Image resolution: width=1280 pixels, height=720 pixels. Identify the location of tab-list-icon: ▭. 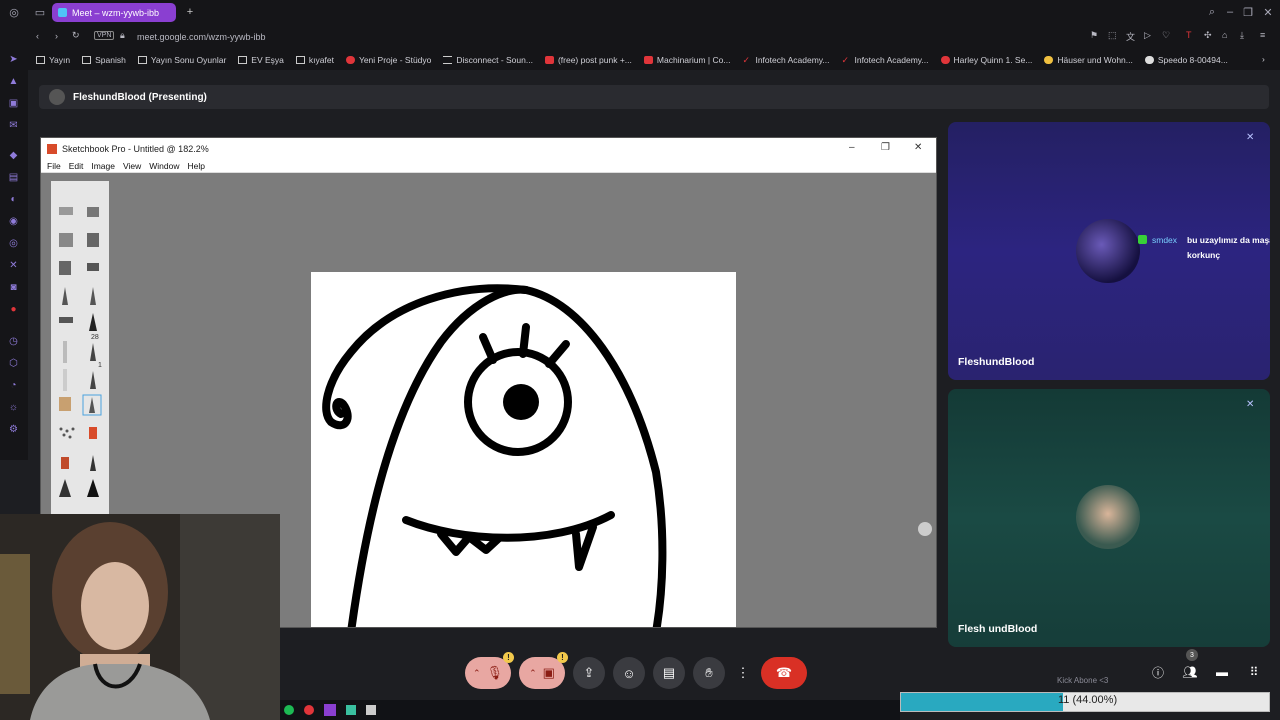
(40, 12).